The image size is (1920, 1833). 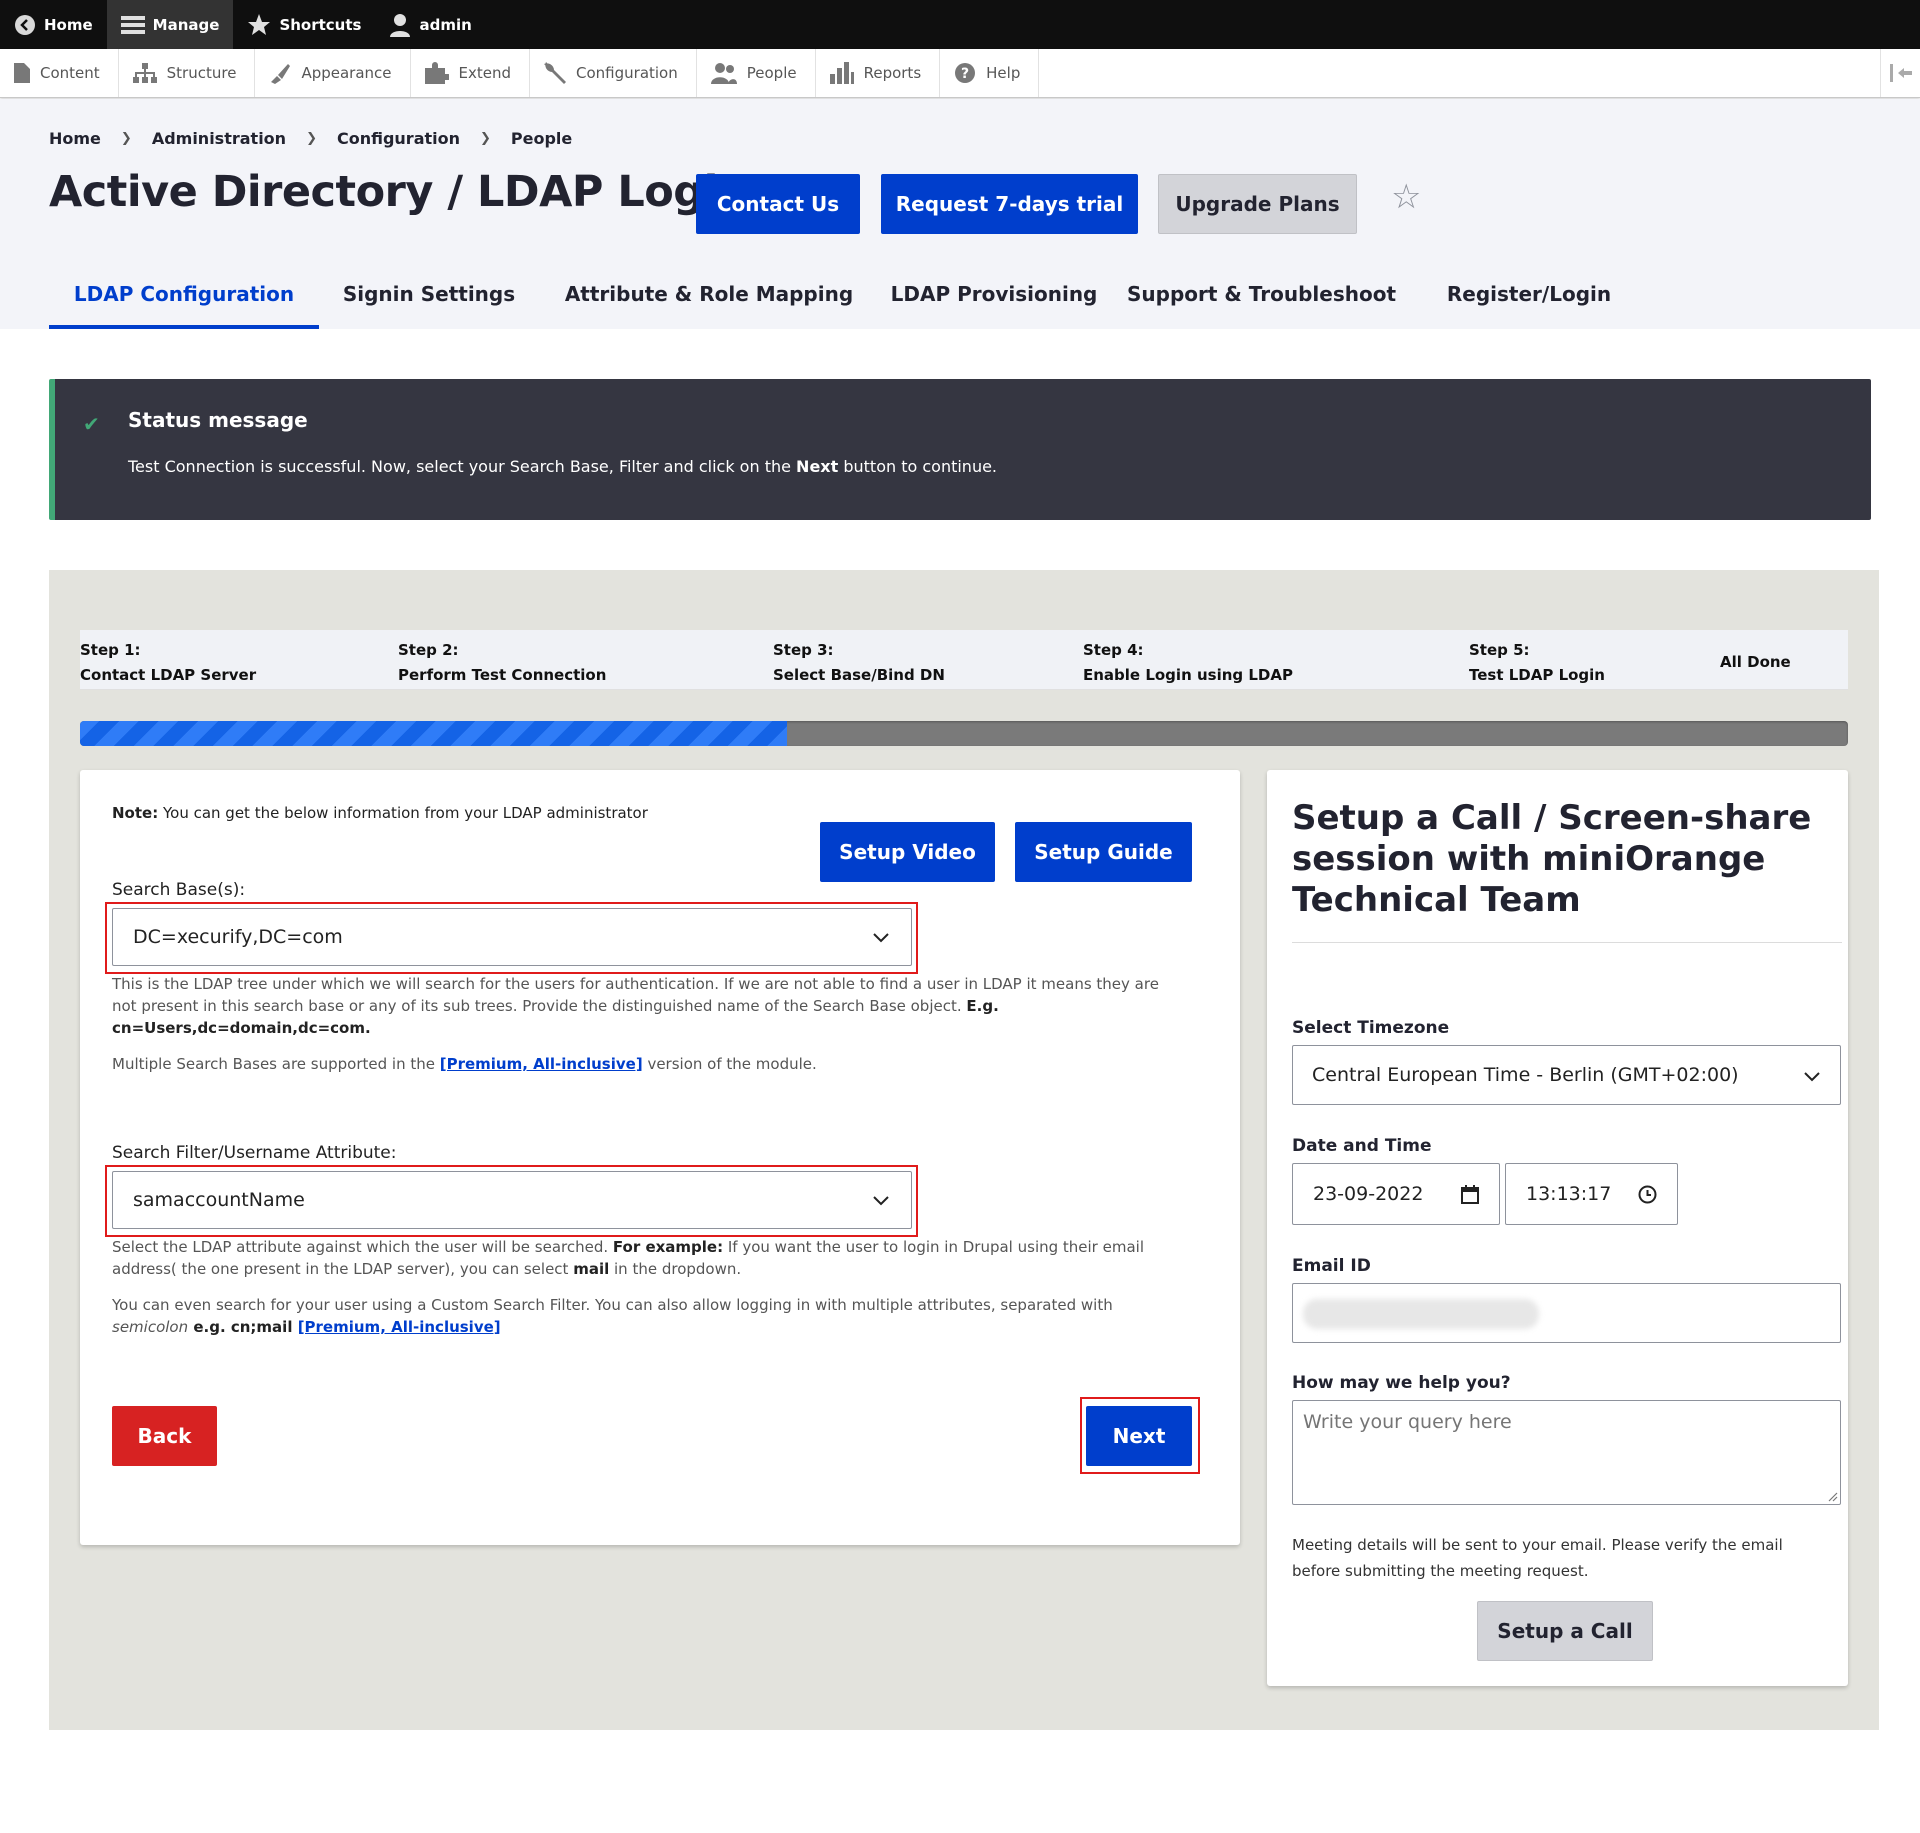 What do you see at coordinates (892, 73) in the screenshot?
I see `tray-item-label: Reports` at bounding box center [892, 73].